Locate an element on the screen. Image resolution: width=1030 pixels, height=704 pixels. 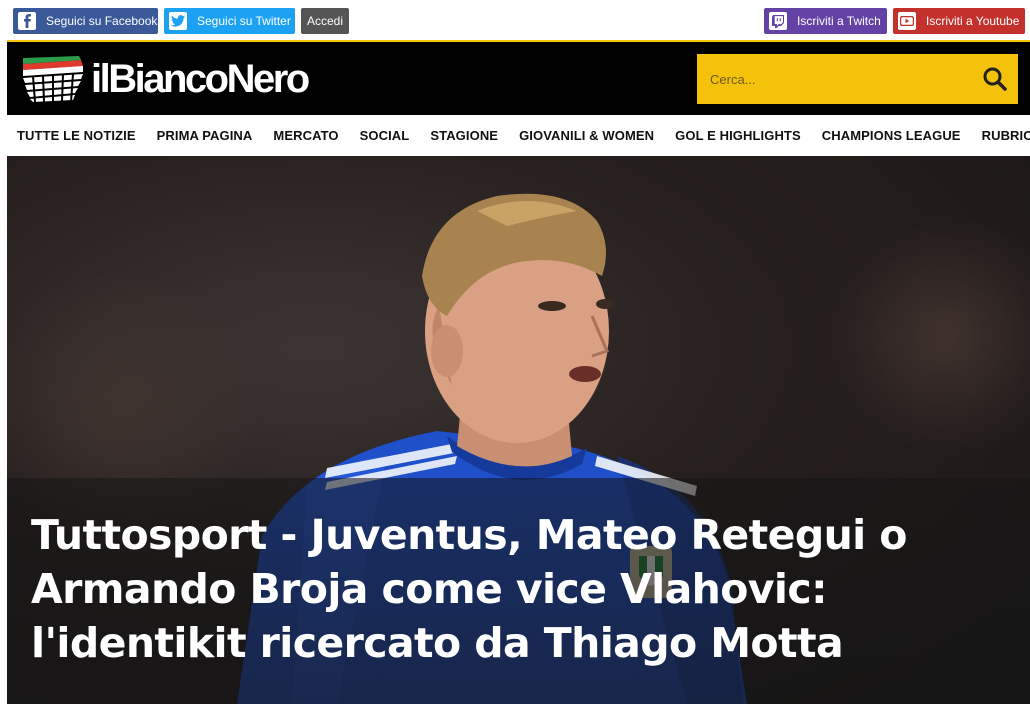
site-header: ilBiancoNero is located at coordinates (518, 78).